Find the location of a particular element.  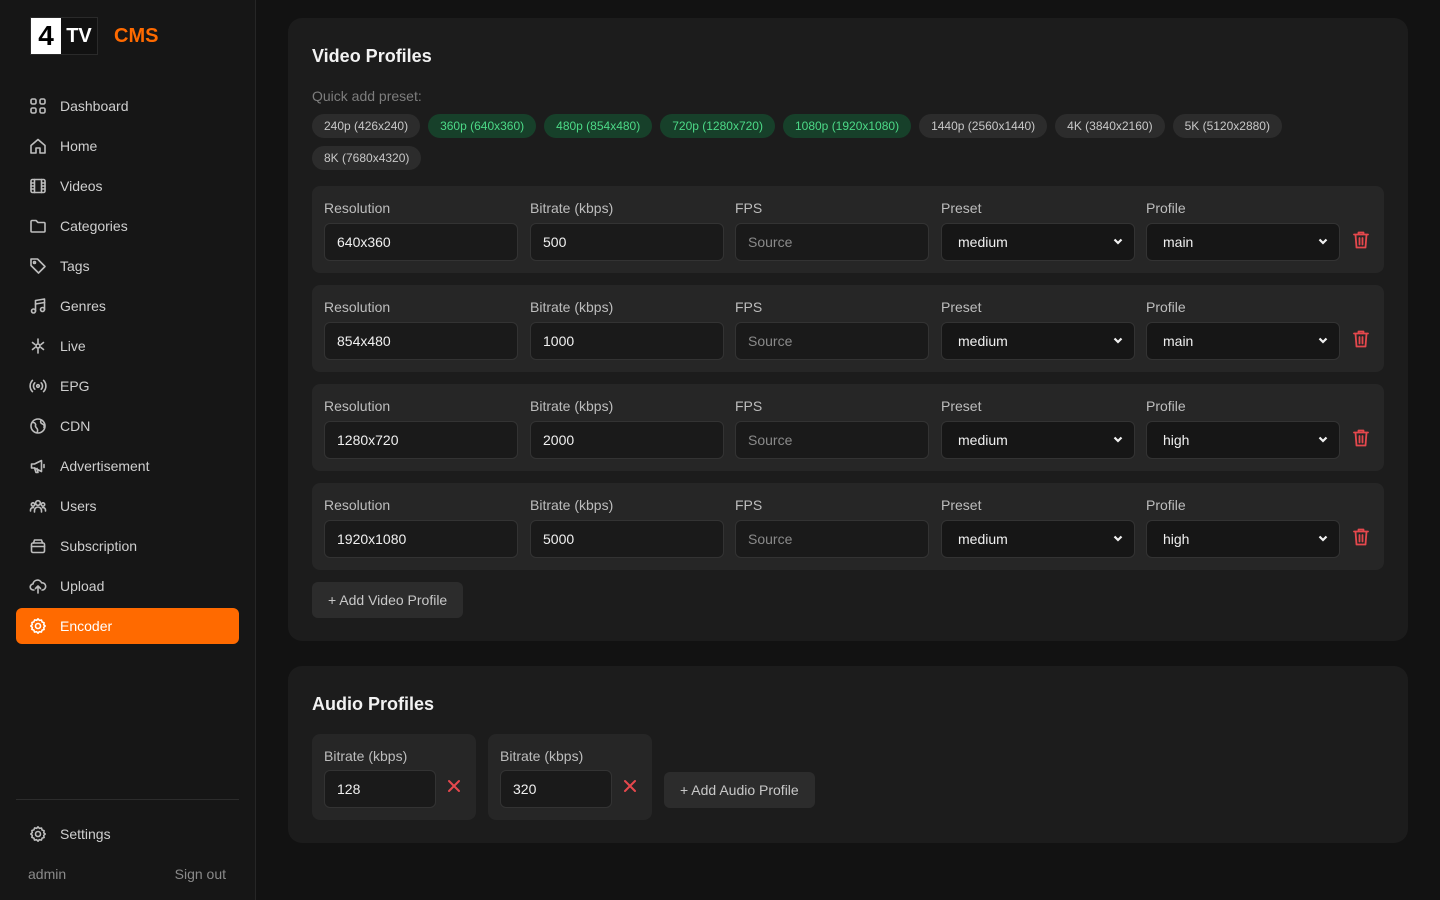

bitrate-input: 1000 is located at coordinates (627, 341).